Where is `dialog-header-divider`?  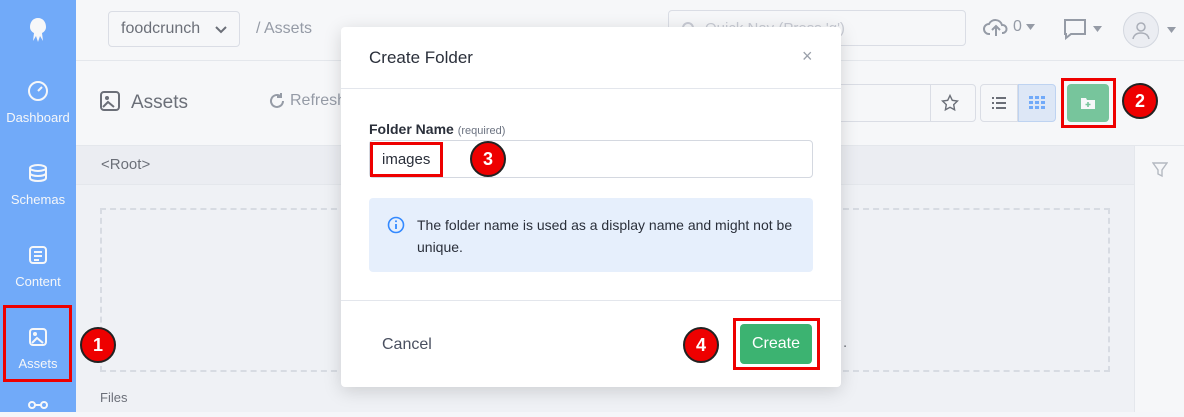 dialog-header-divider is located at coordinates (591, 88).